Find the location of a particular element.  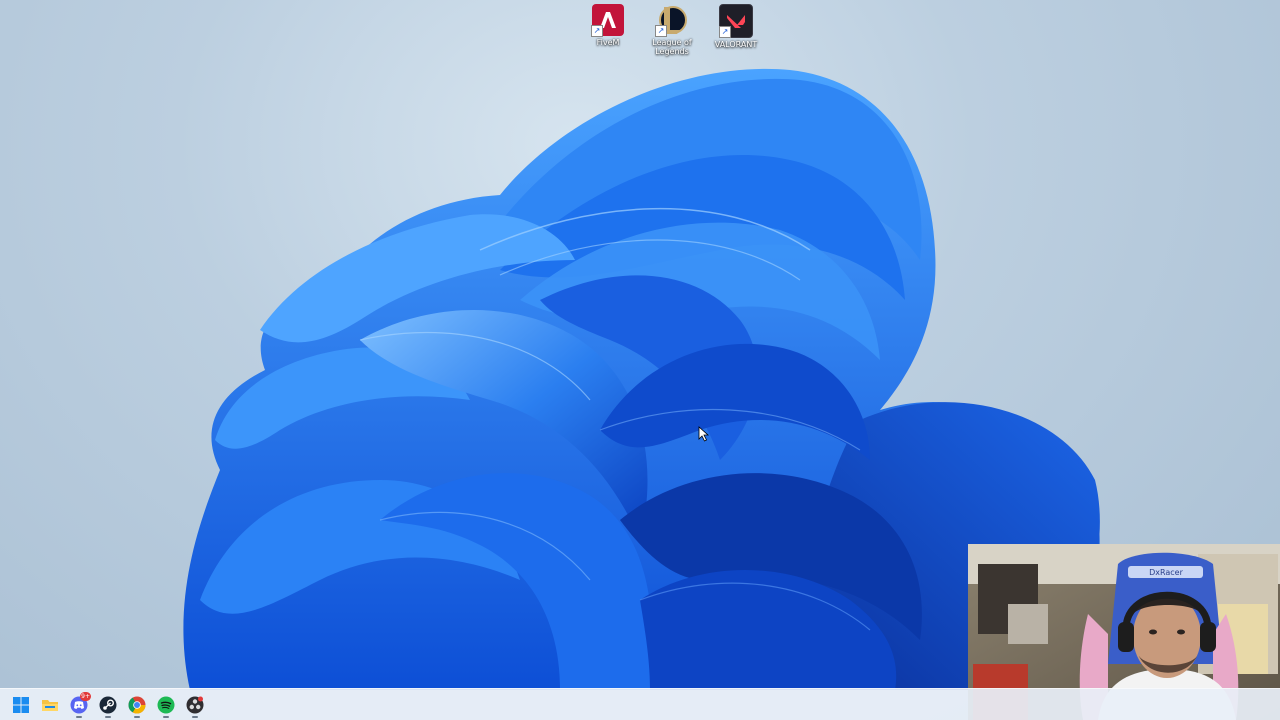

chrome-button is located at coordinates (137, 705).